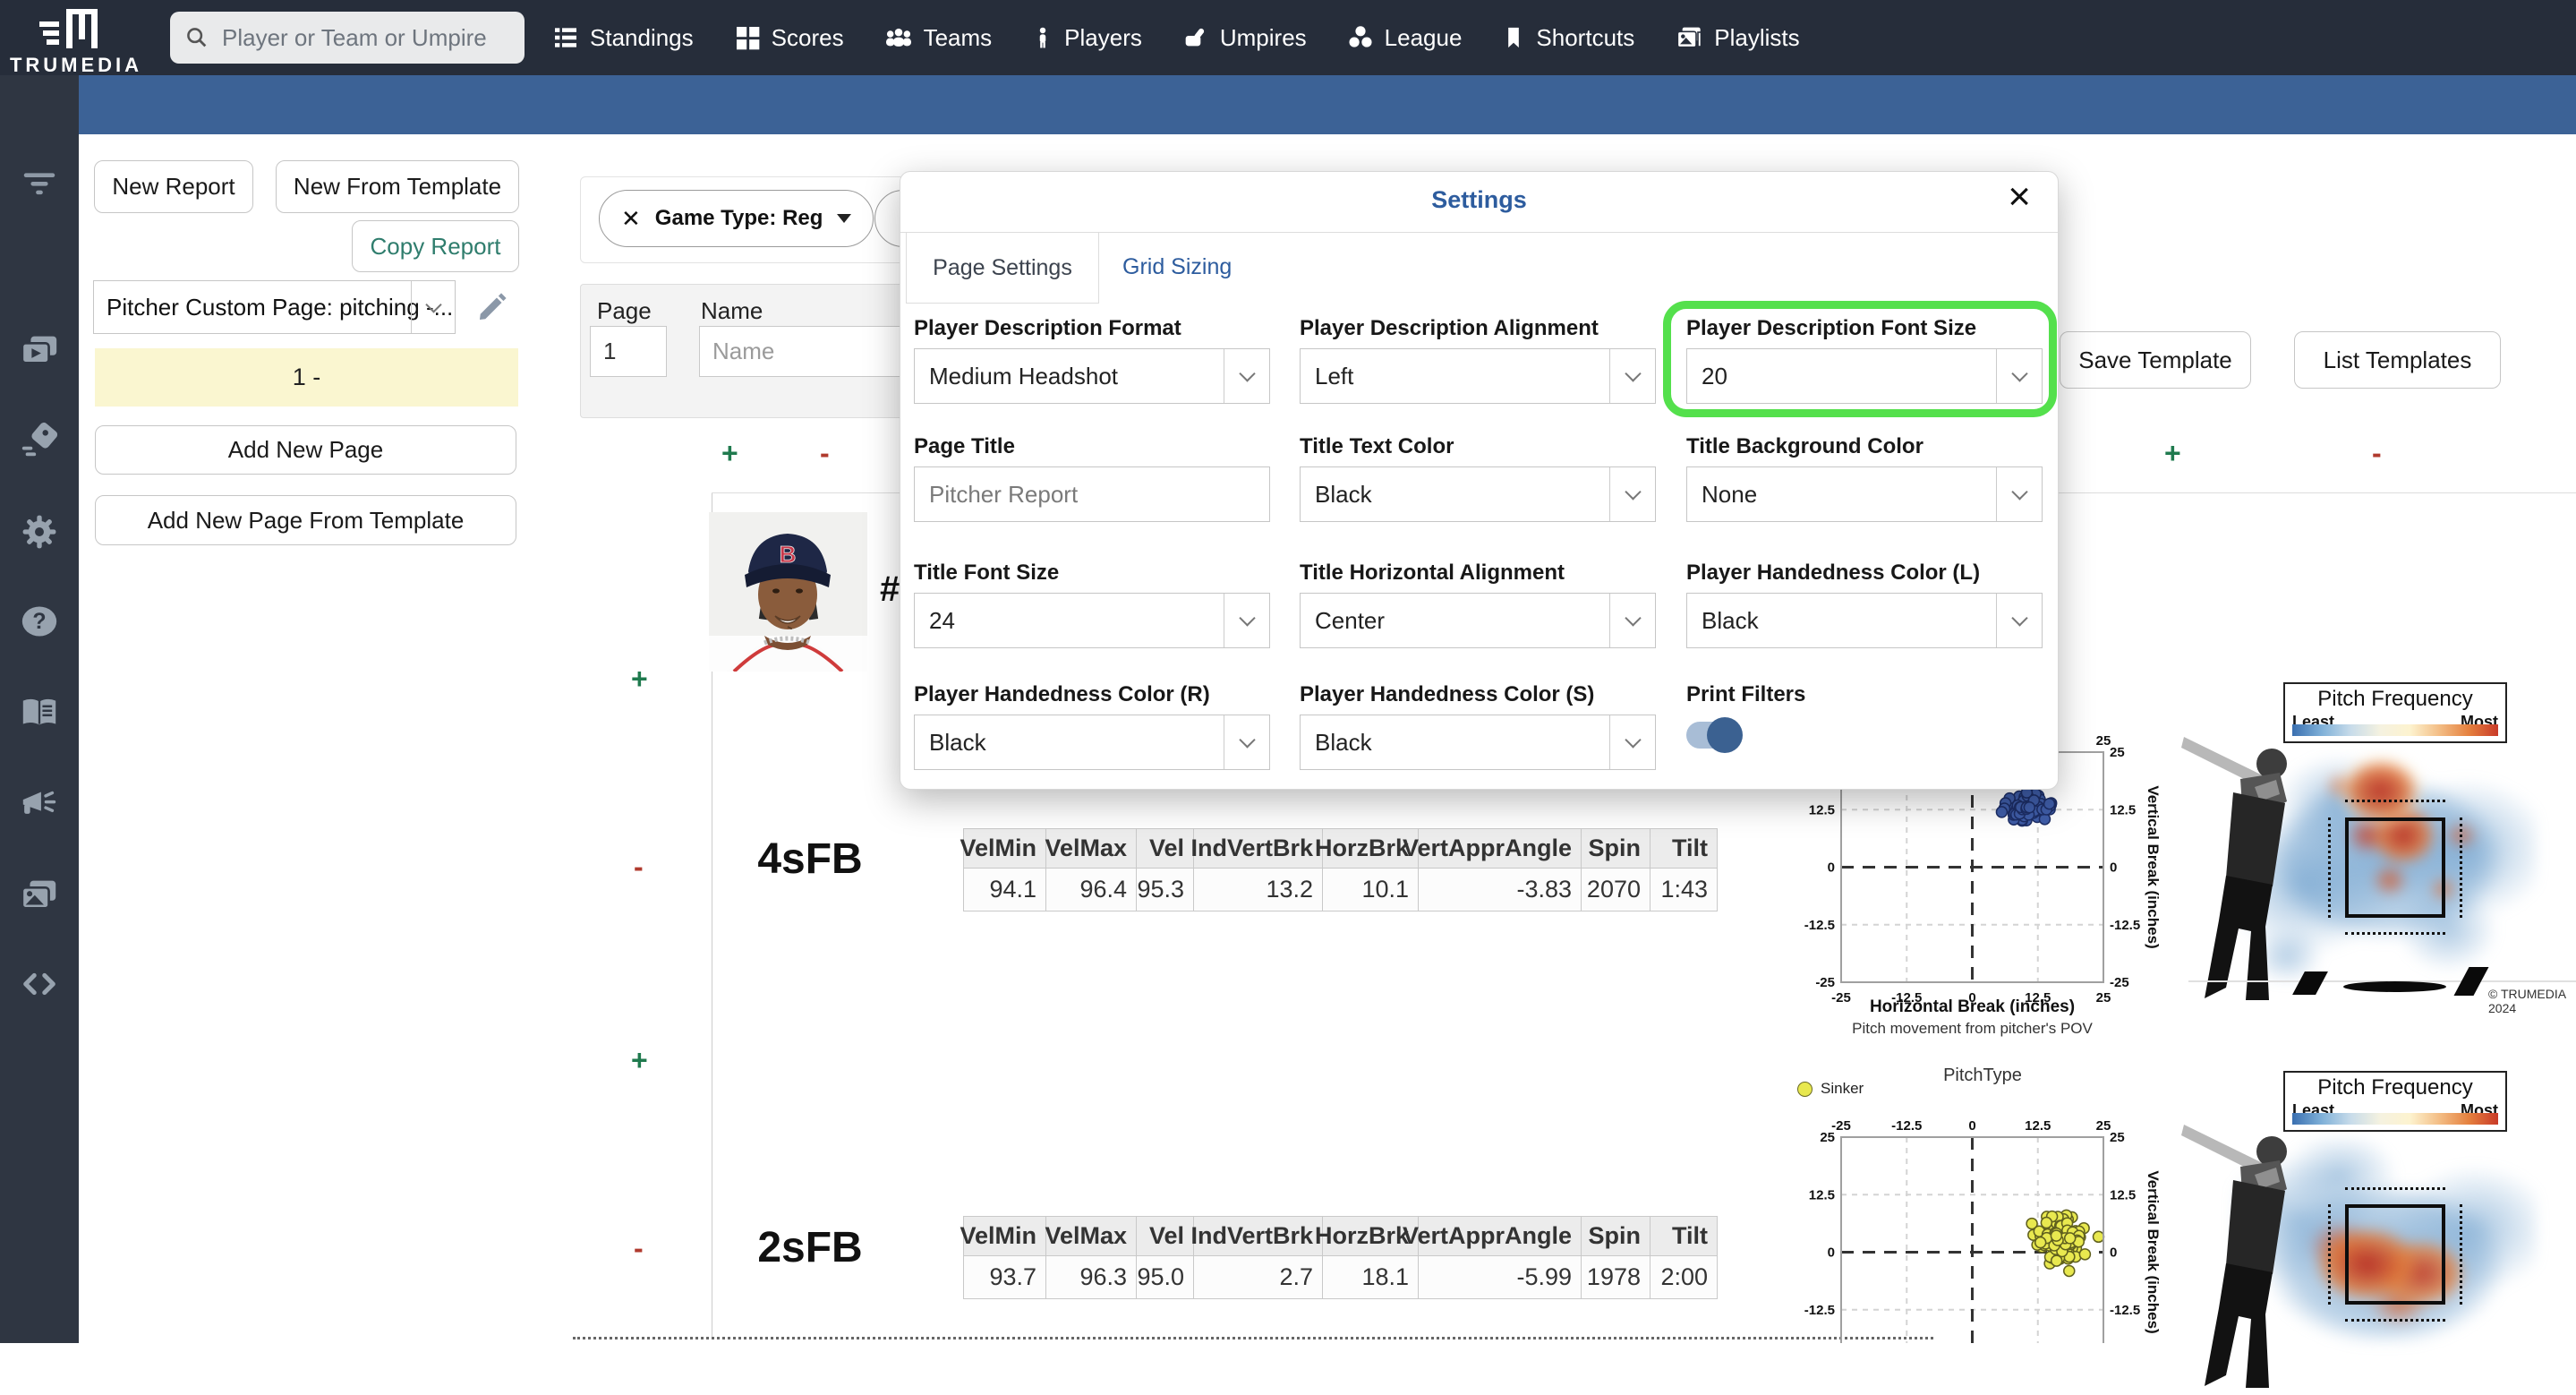 The image size is (2576, 1395). Describe the element at coordinates (1432, 573) in the screenshot. I see `field-label: Title Horizontal Alignment` at that location.